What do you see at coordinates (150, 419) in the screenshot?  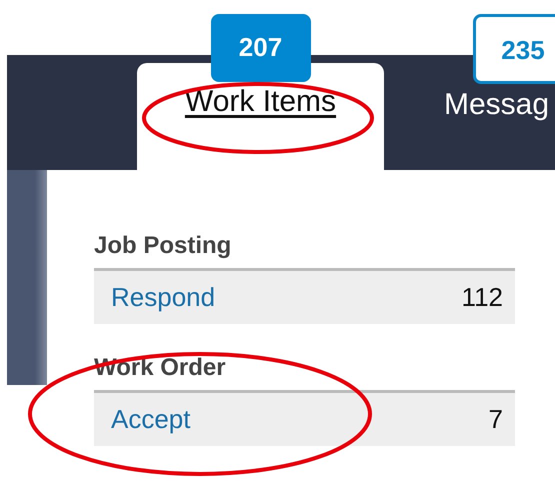 I see `action-link: Accept` at bounding box center [150, 419].